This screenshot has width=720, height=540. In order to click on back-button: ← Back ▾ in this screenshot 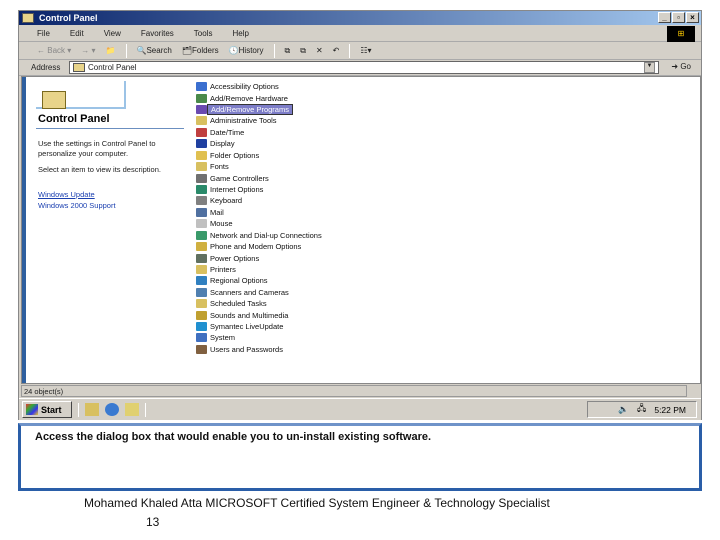, I will do `click(54, 50)`.